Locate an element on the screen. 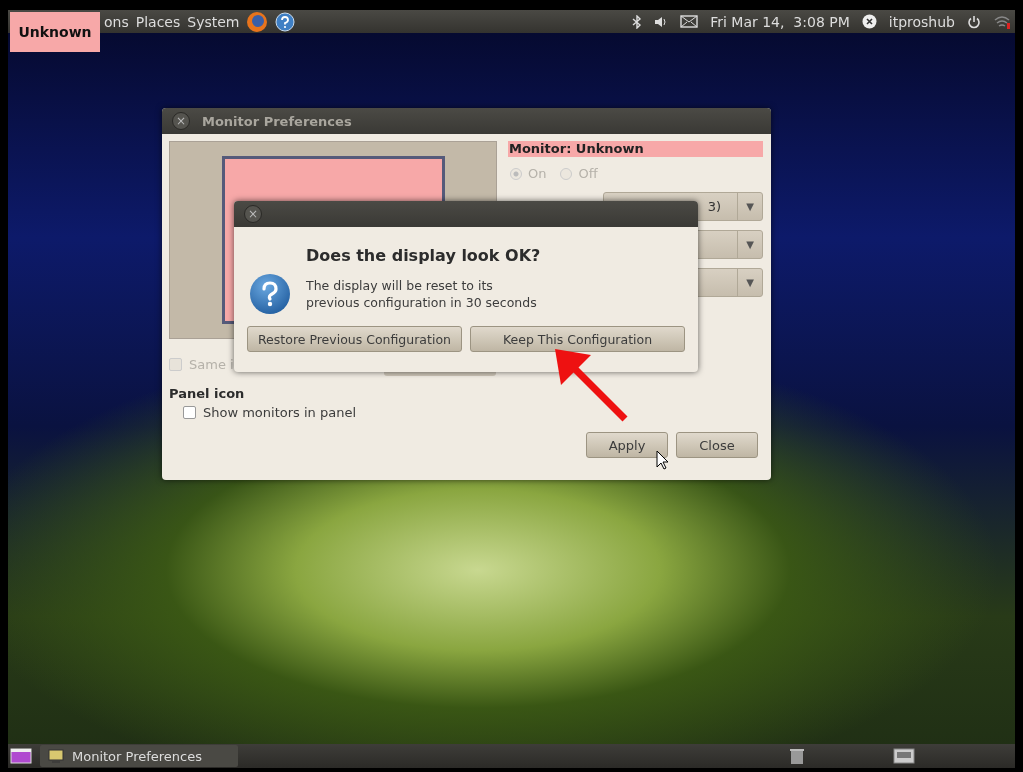 The image size is (1023, 772). user-name: itproshub is located at coordinates (921, 21).